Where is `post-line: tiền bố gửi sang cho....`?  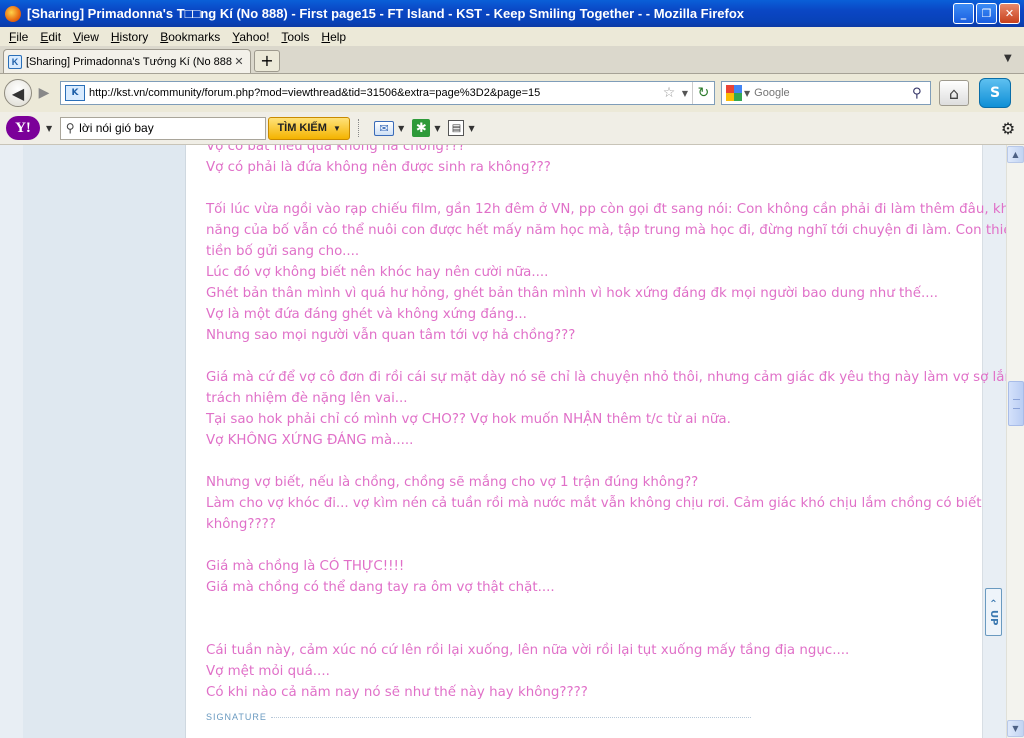
post-line: tiền bố gửi sang cho.... is located at coordinates (283, 251).